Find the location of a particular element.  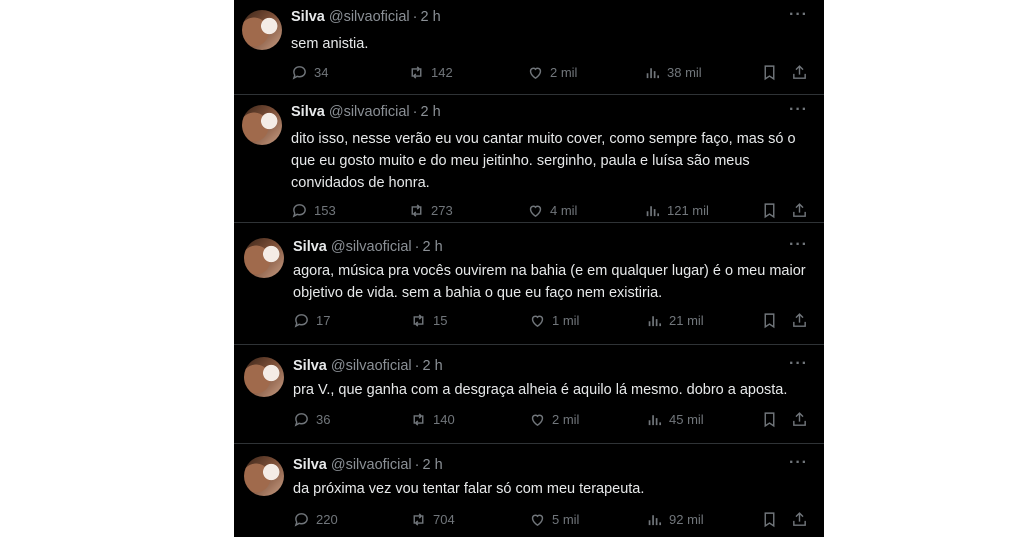

action-bar: 220 704 5 mil 92 mil is located at coordinates (550, 521).